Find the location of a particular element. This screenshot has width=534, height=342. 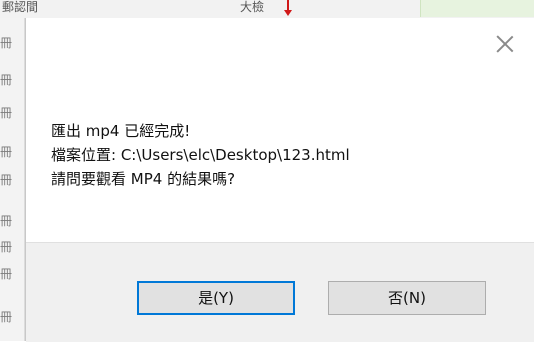

message-line-export-complete: 匯出 mp4 已經完成! is located at coordinates (121, 131).